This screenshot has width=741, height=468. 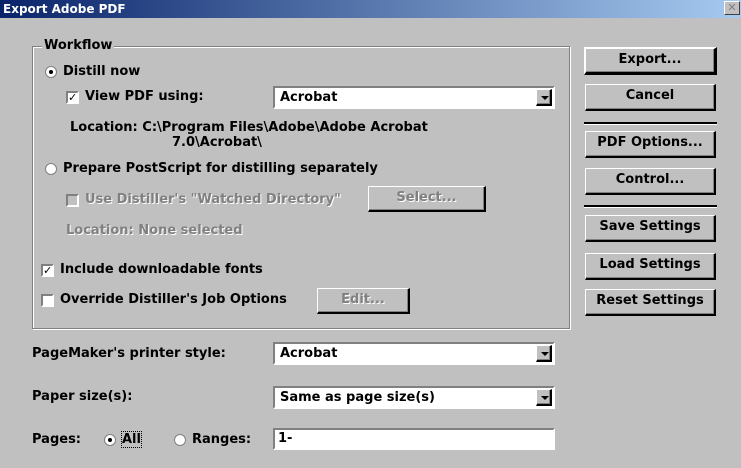 What do you see at coordinates (78, 45) in the screenshot?
I see `workflow-legend: Workflow` at bounding box center [78, 45].